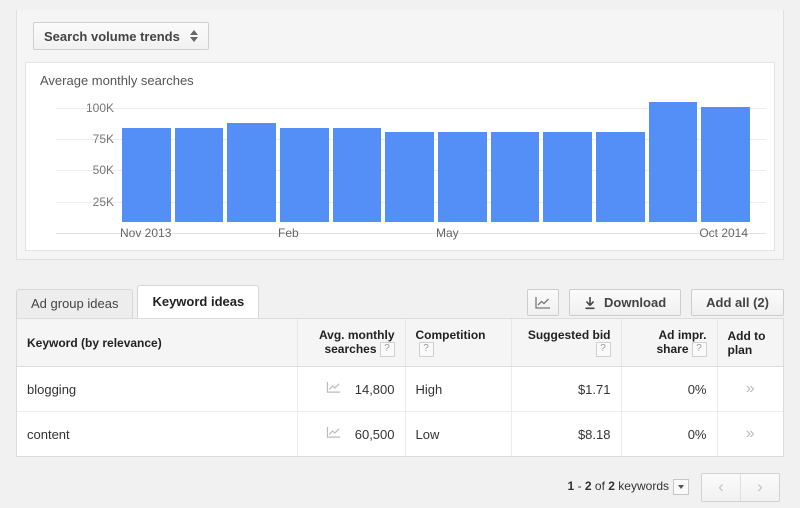  I want to click on pagination-dropdown-icon, so click(681, 487).